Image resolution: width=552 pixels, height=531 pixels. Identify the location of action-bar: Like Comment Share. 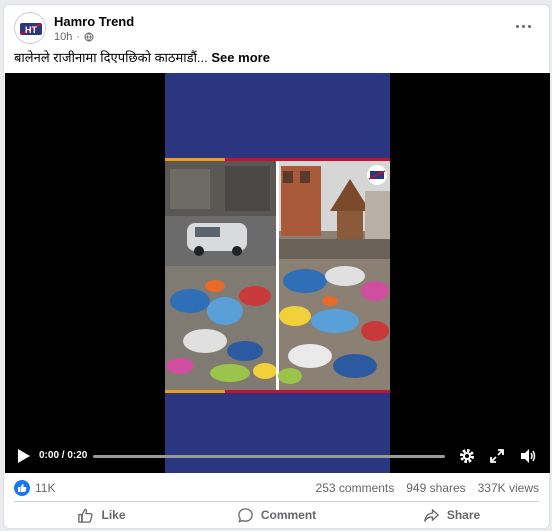
(276, 515).